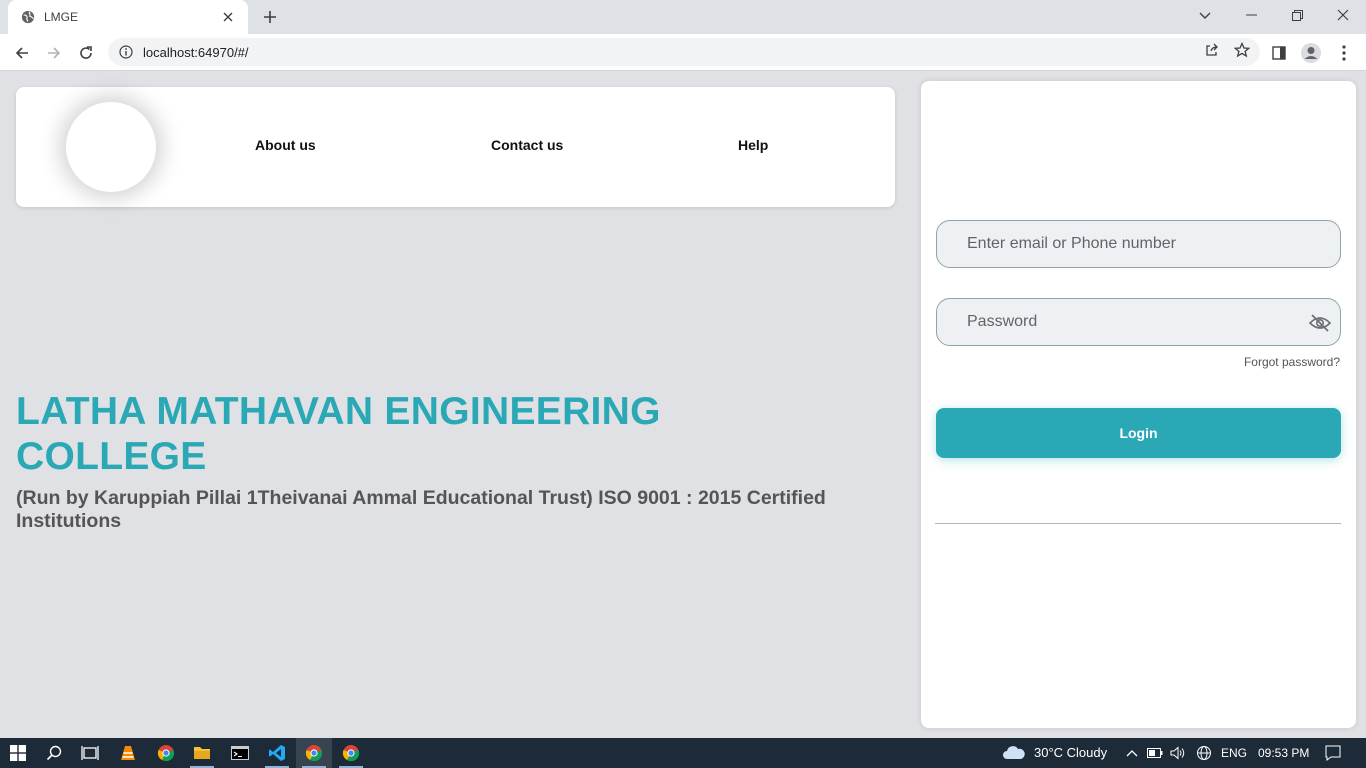 The height and width of the screenshot is (768, 1366). Describe the element at coordinates (166, 753) in the screenshot. I see `chrome-icon` at that location.